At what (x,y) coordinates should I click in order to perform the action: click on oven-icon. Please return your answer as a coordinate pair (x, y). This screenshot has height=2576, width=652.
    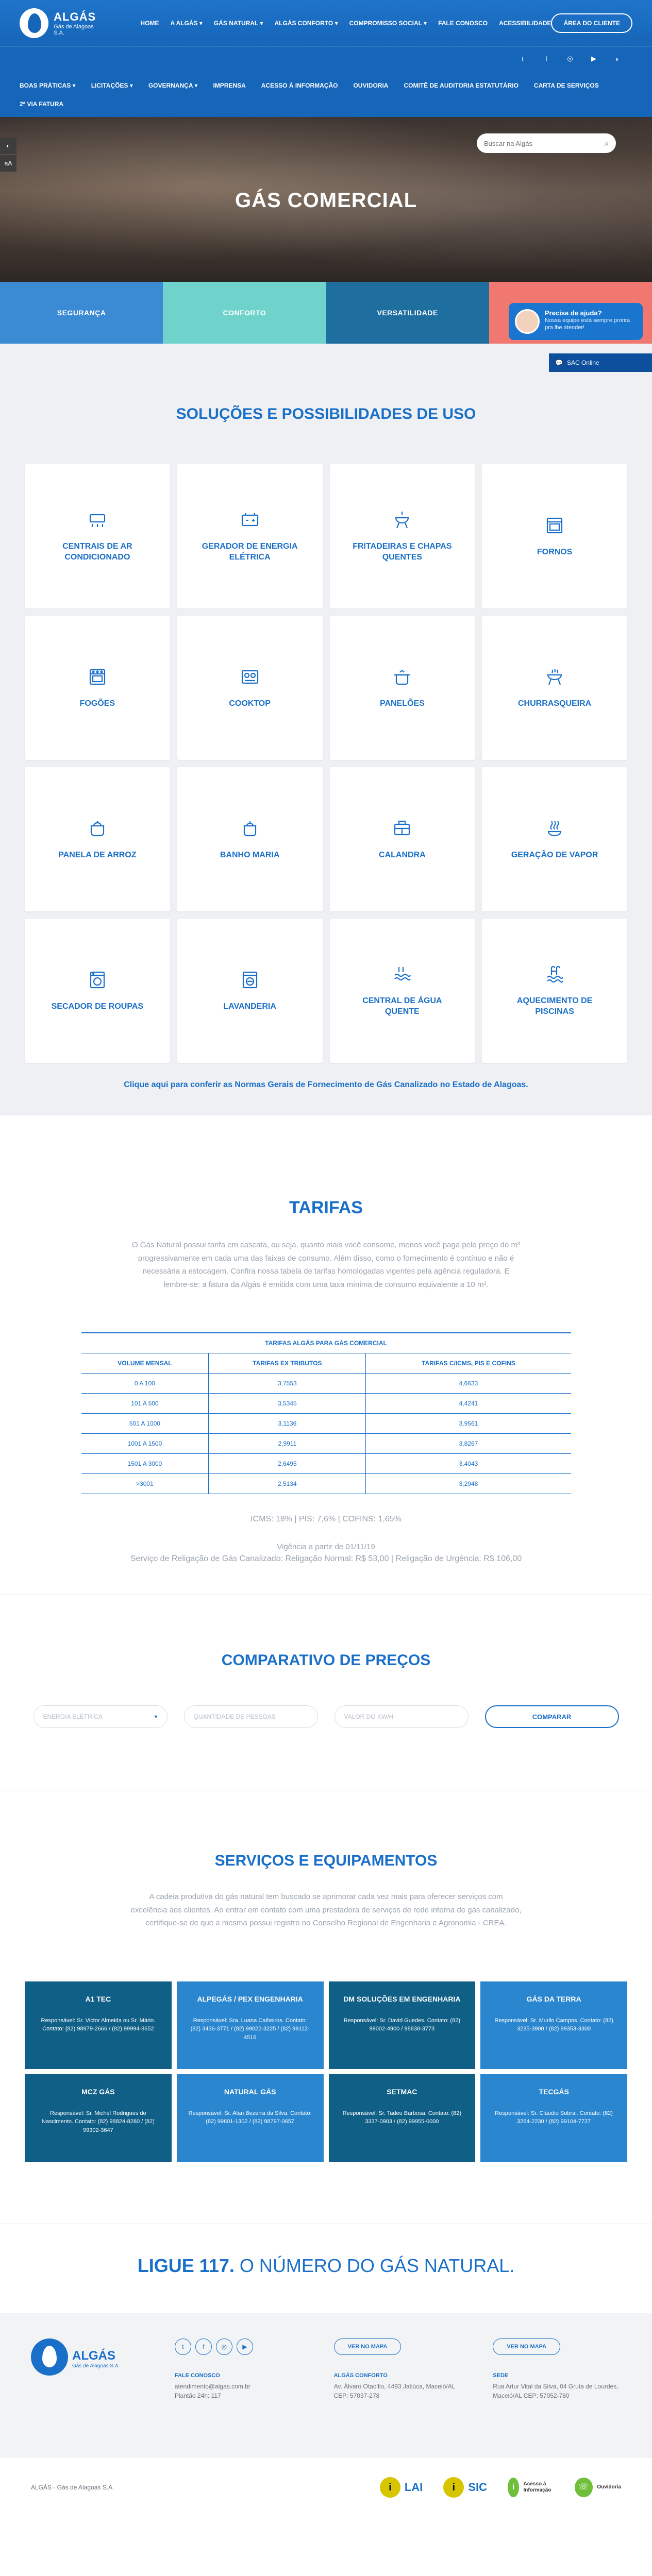
    Looking at the image, I should click on (555, 525).